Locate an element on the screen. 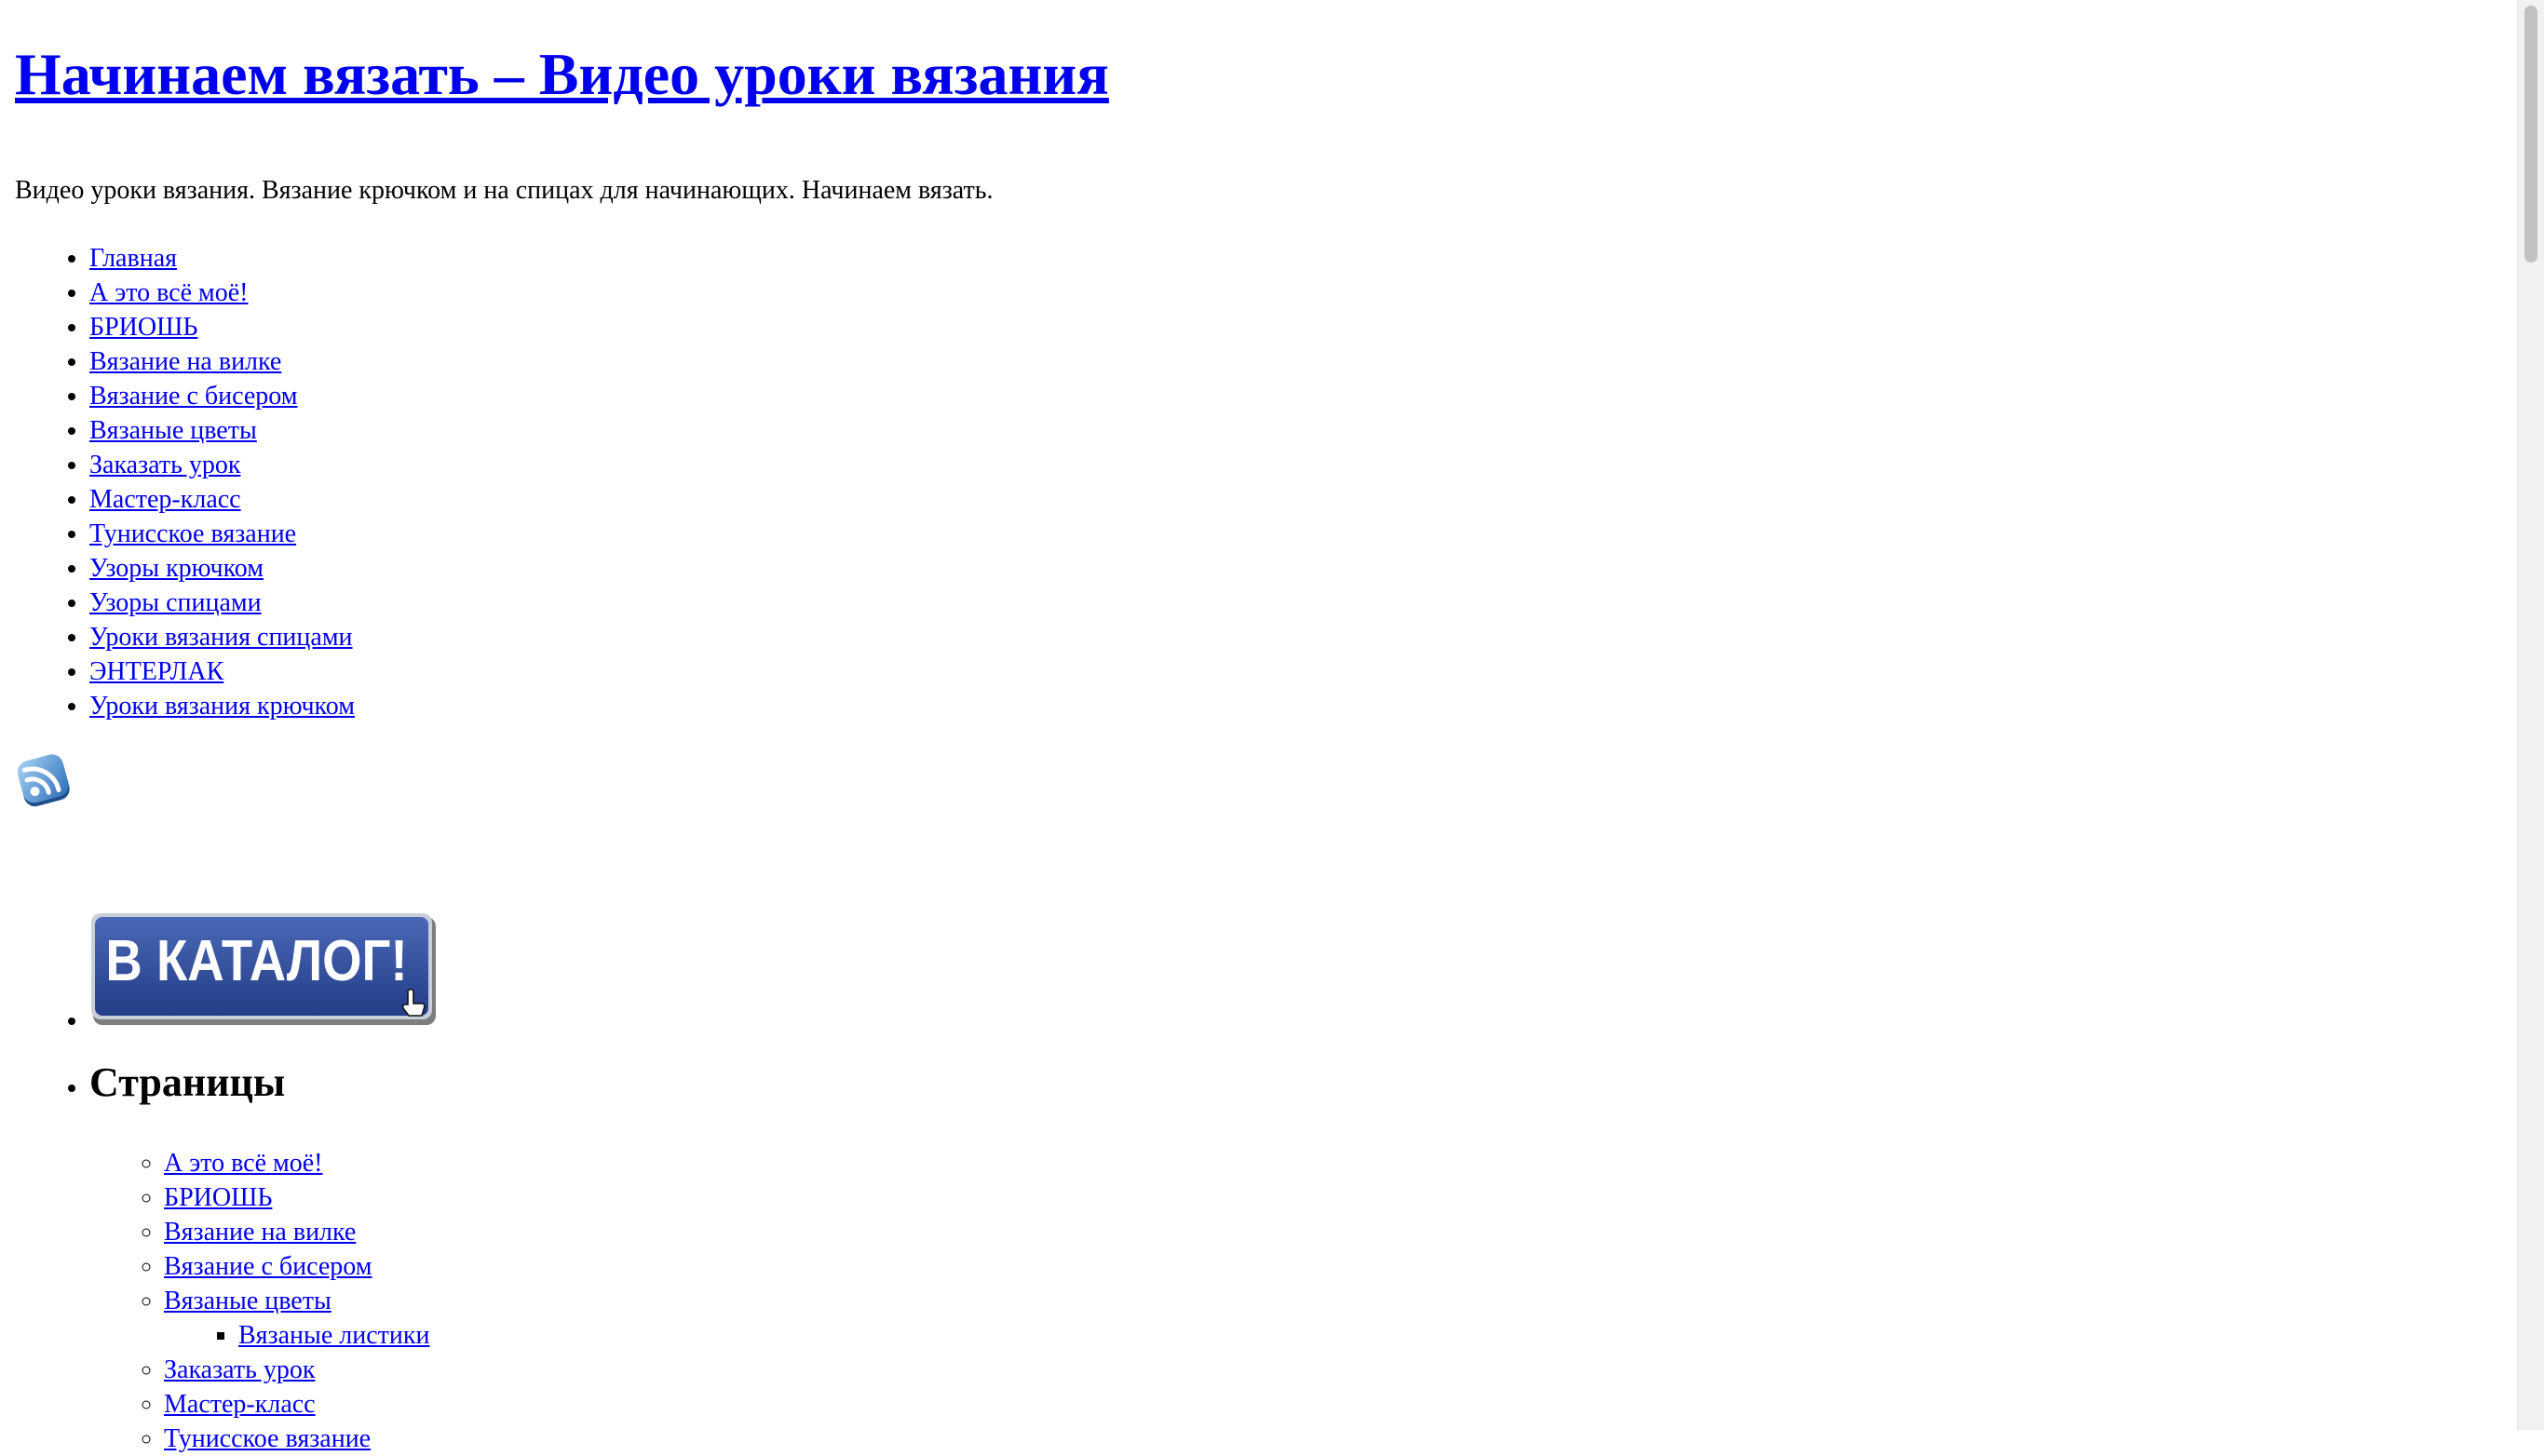  menu-item: Узоры крючком is located at coordinates (1299, 568).